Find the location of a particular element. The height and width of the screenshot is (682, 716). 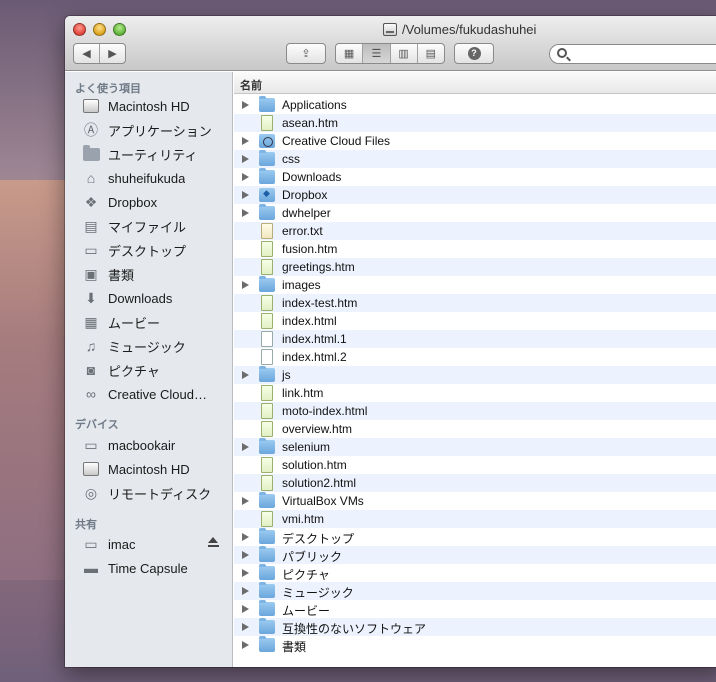

window-title: /Volumes/fukudashuhei is located at coordinates (459, 29).